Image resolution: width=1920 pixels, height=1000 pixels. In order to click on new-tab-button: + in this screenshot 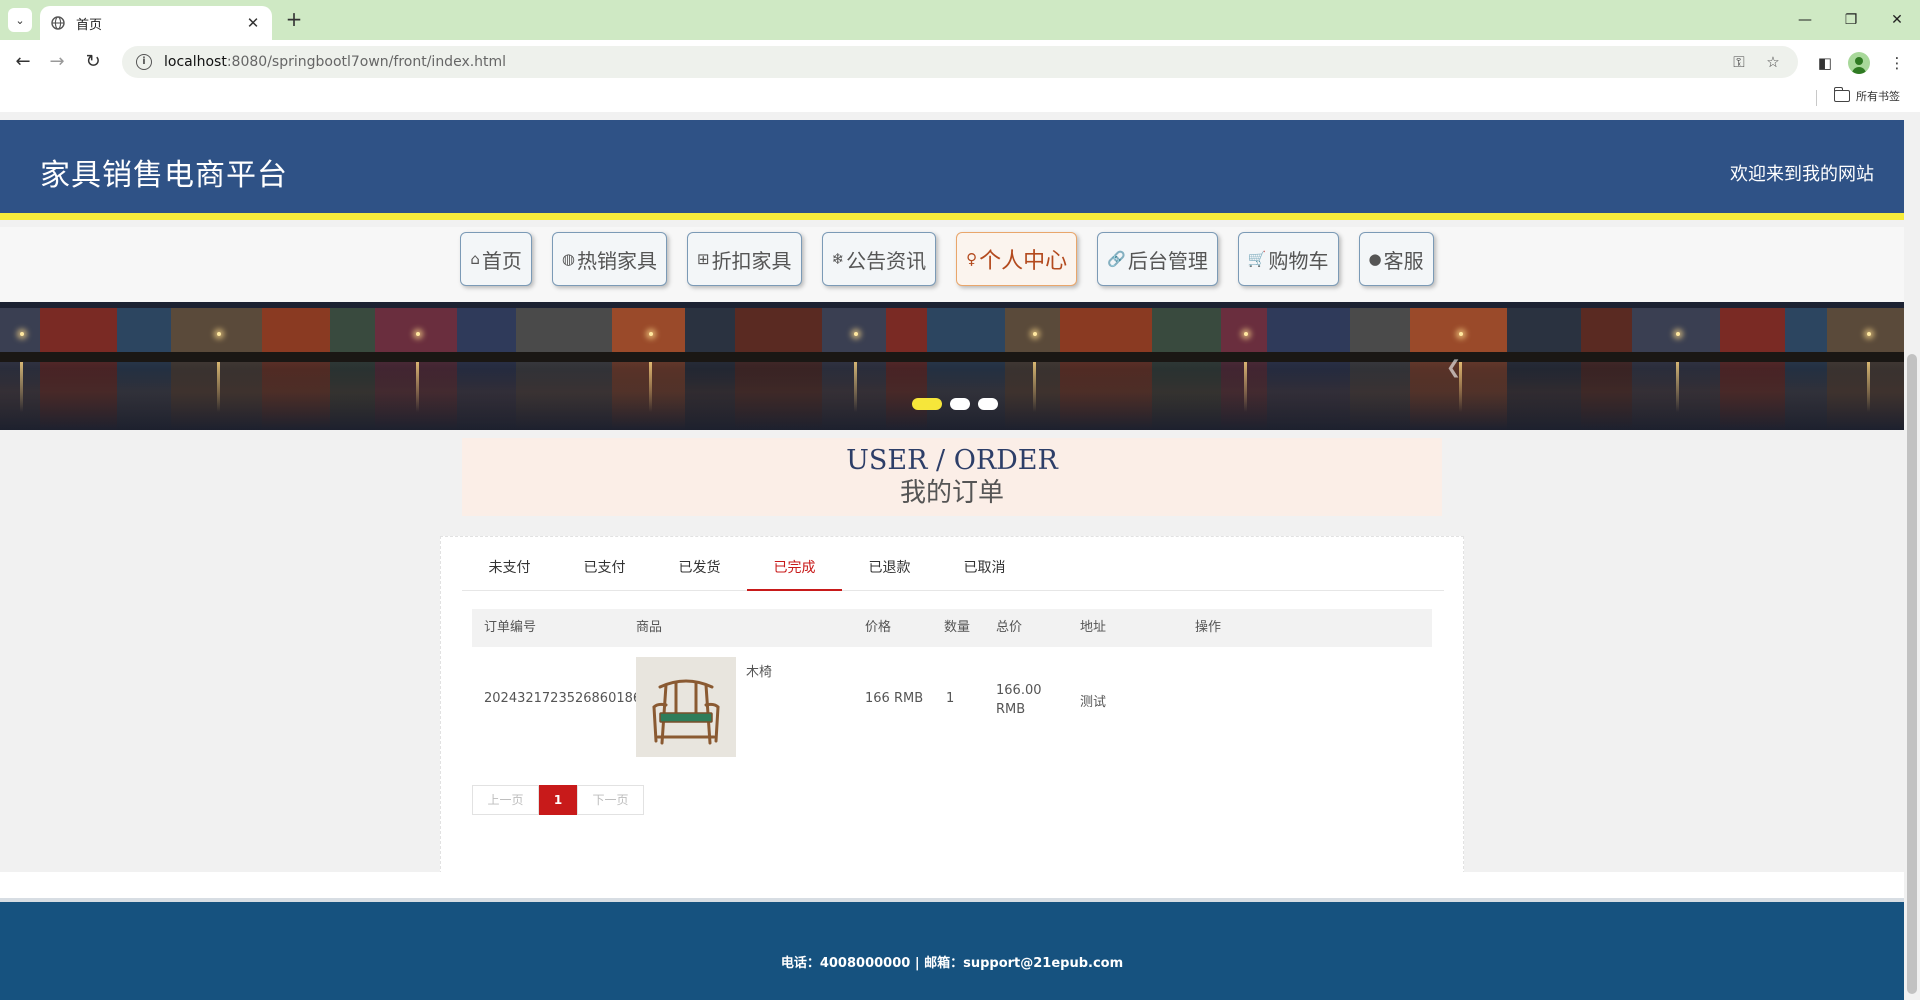, I will do `click(294, 20)`.